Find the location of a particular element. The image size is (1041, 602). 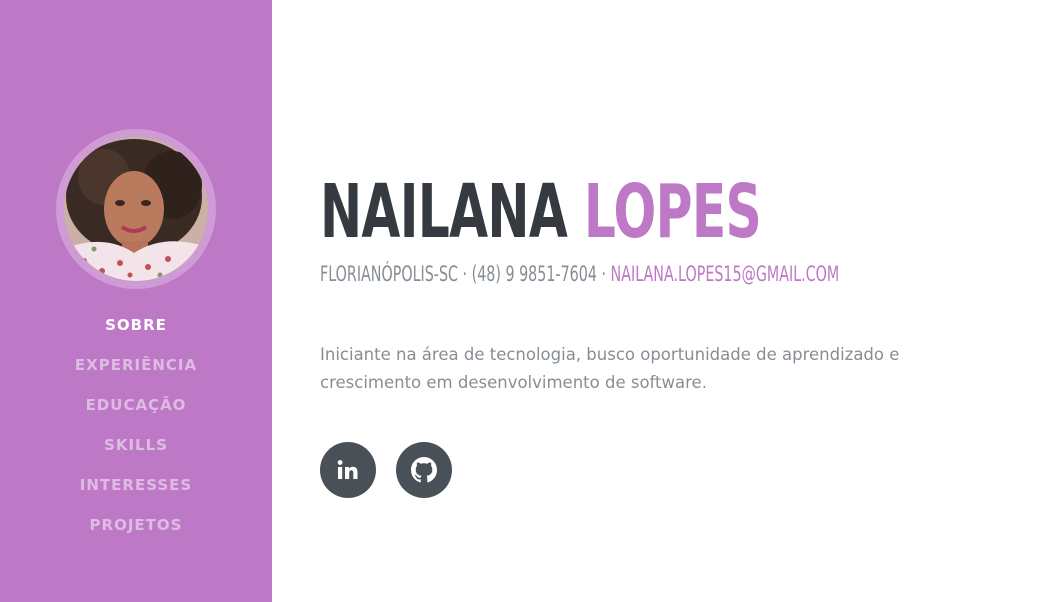

github-button is located at coordinates (424, 470).